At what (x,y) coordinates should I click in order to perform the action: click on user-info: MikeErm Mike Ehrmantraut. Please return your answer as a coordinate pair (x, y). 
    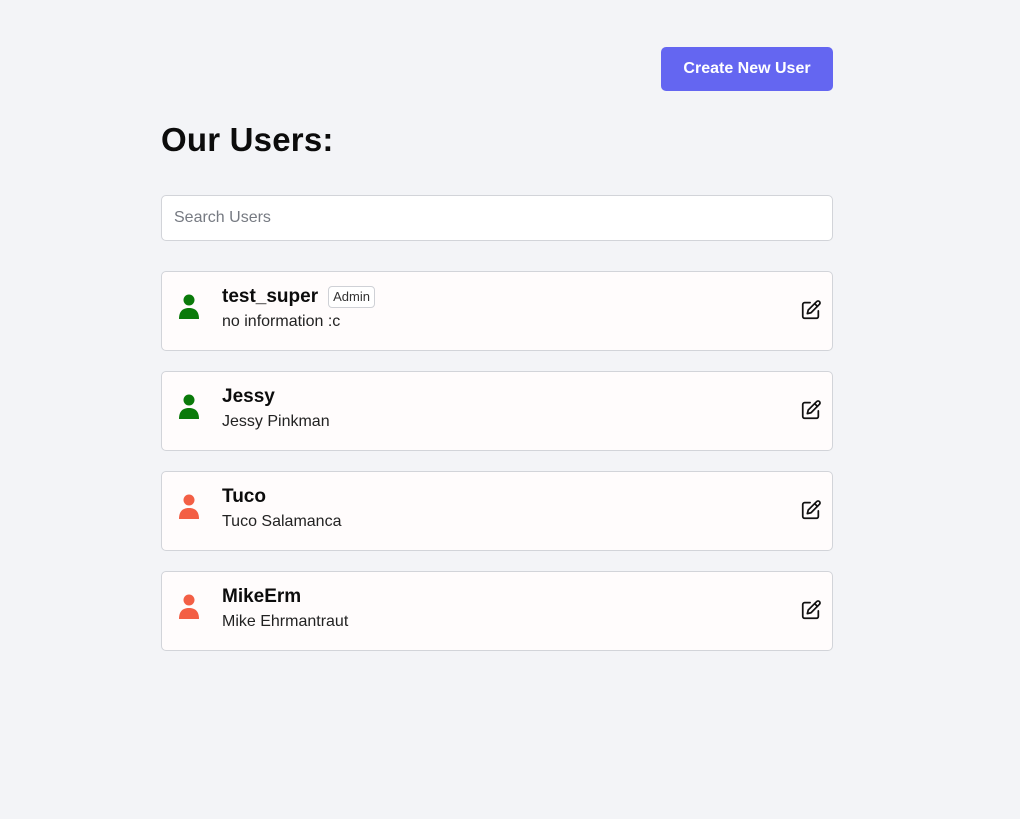
    Looking at the image, I should click on (285, 608).